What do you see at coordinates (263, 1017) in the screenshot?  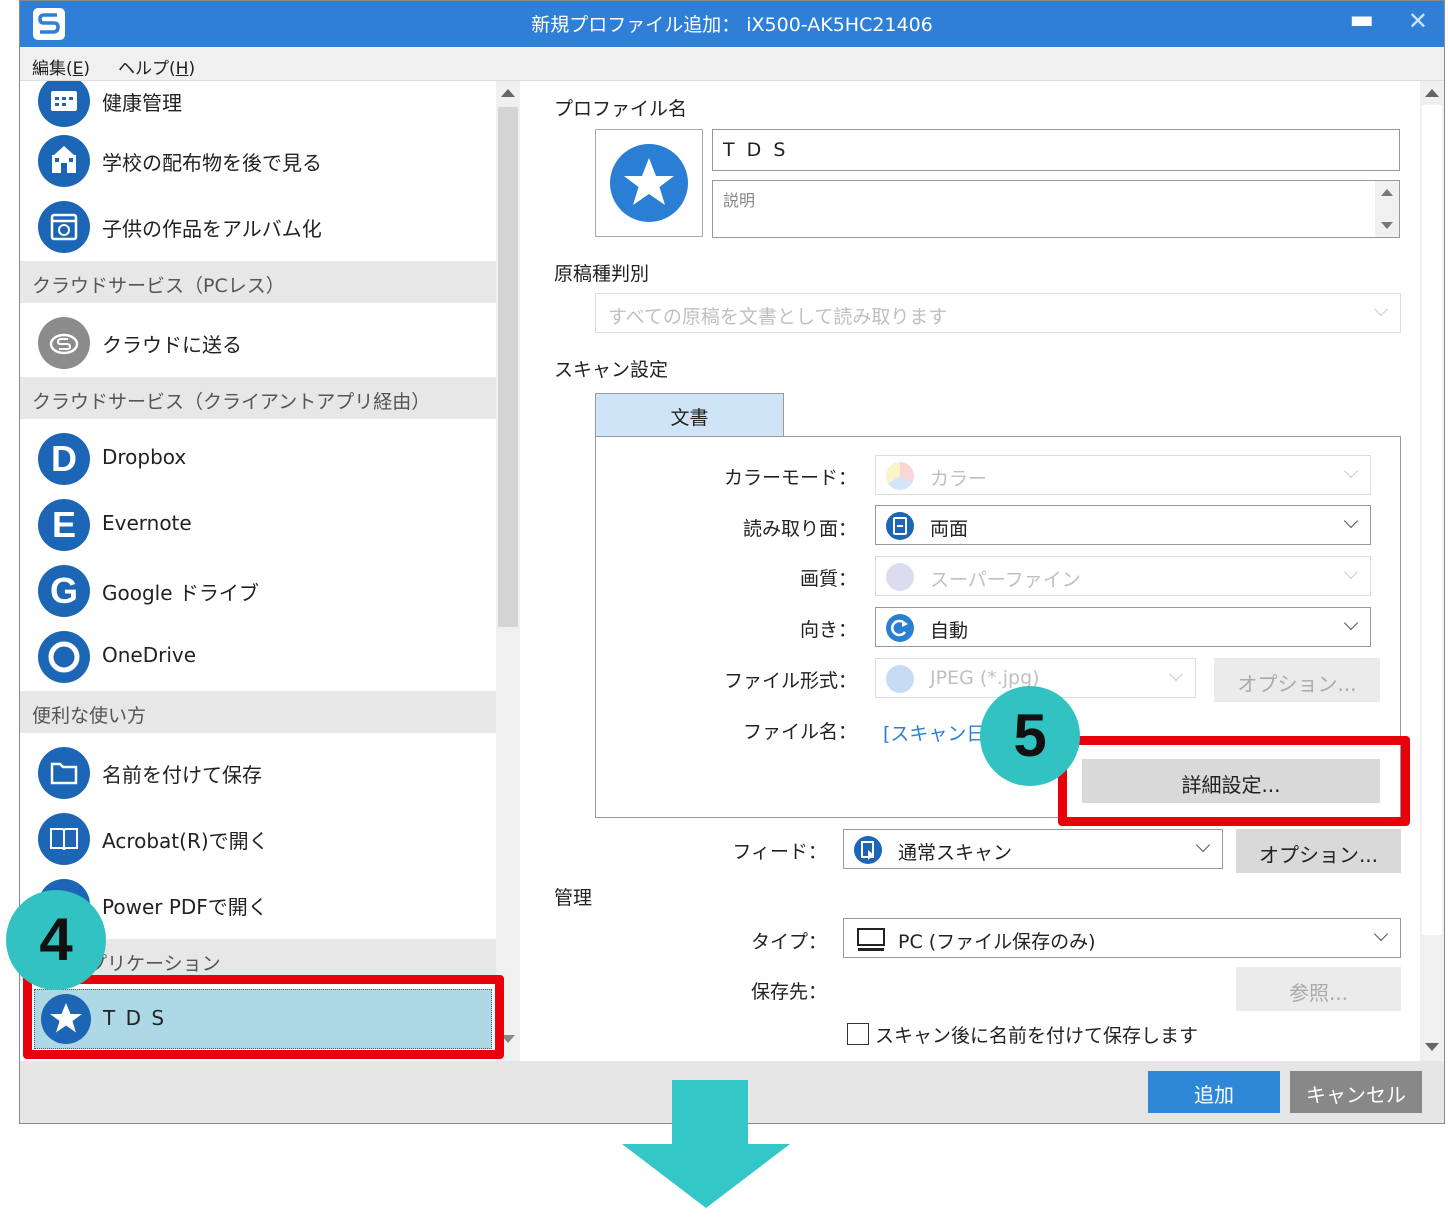 I see `highlight-box-tds` at bounding box center [263, 1017].